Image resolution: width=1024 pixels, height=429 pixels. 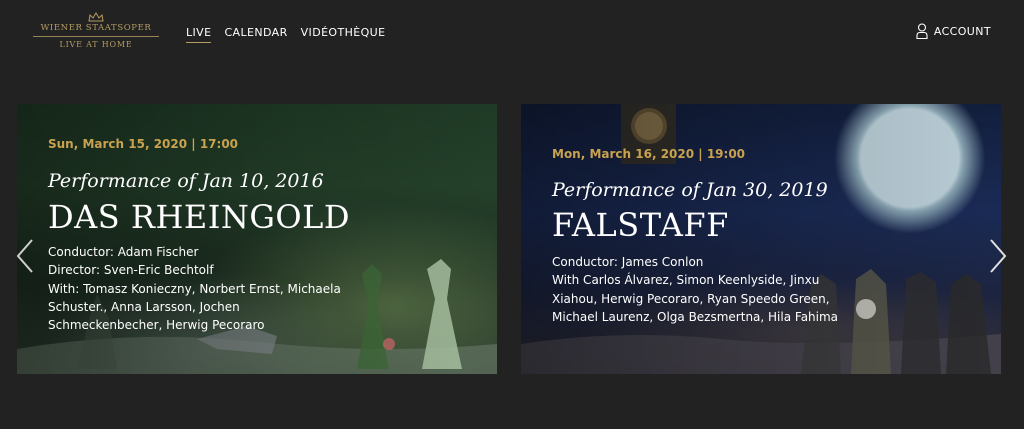 What do you see at coordinates (131, 270) in the screenshot?
I see `credit-line: Director: Sven-Eric Bechtolf` at bounding box center [131, 270].